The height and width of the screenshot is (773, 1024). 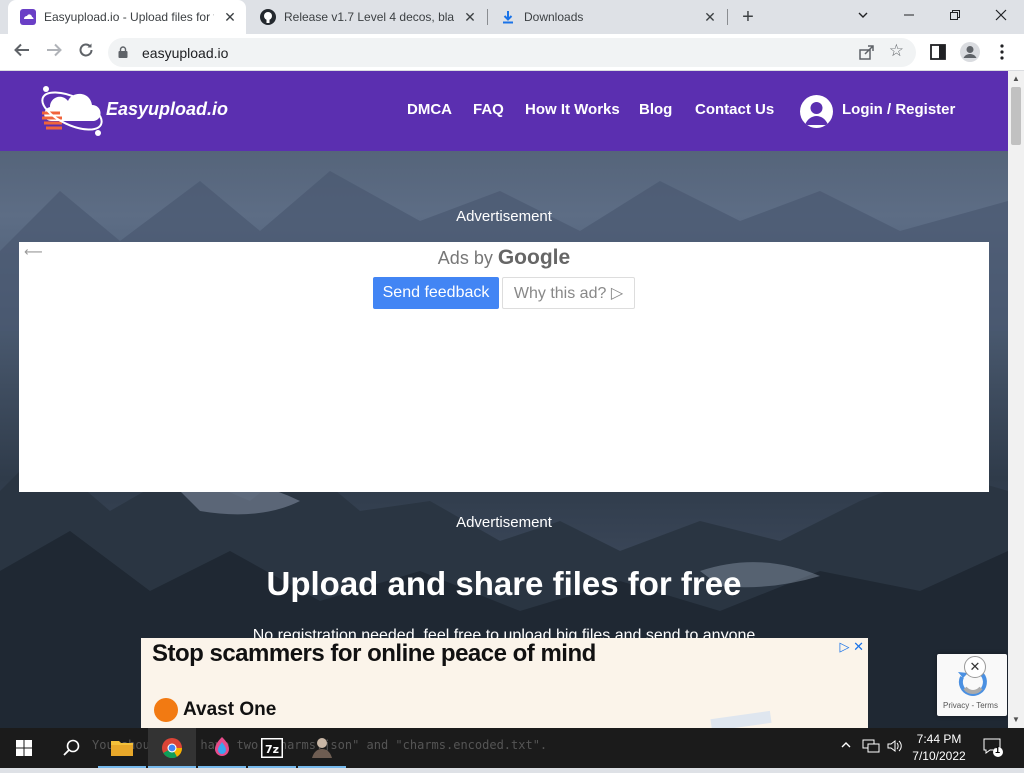 I want to click on browser-toolbar: easyupload.io ☆, so click(x=512, y=52).